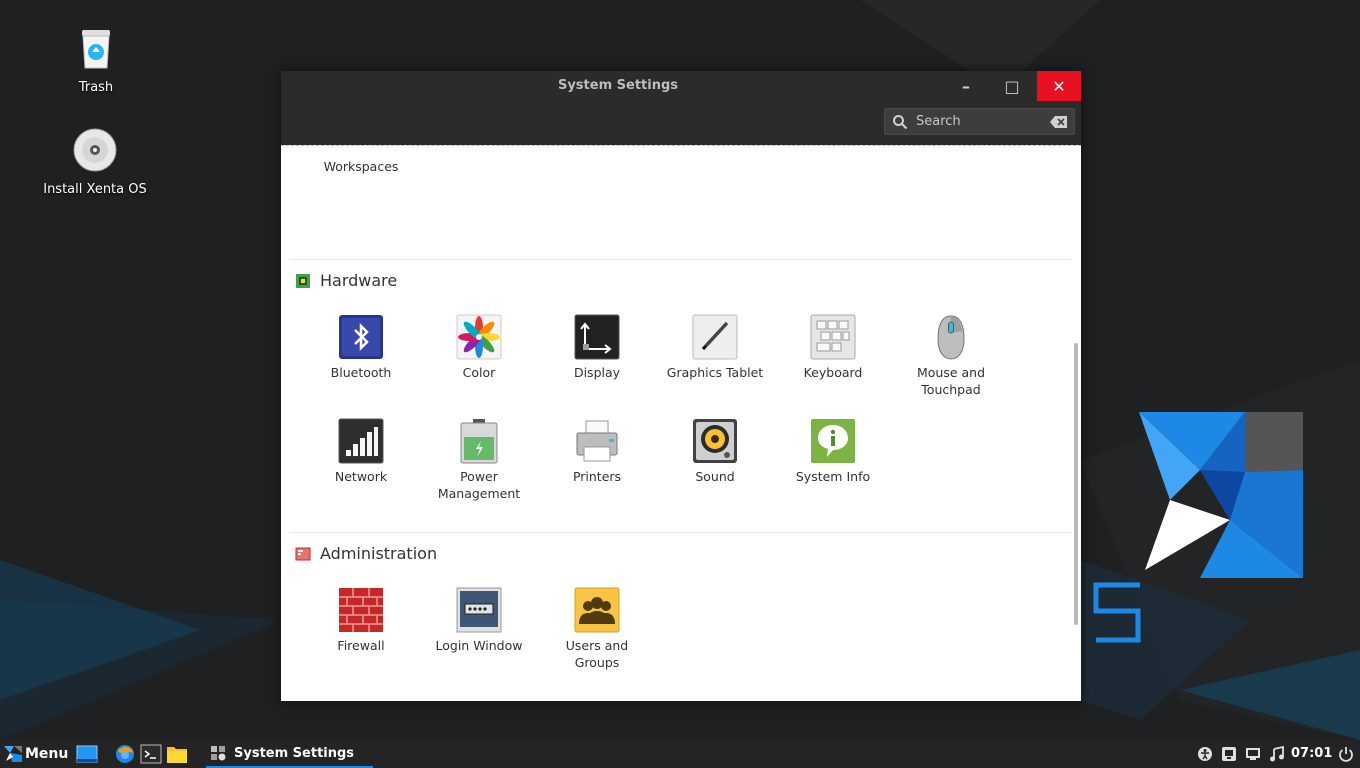  What do you see at coordinates (1059, 86) in the screenshot?
I see `close-button: ✕` at bounding box center [1059, 86].